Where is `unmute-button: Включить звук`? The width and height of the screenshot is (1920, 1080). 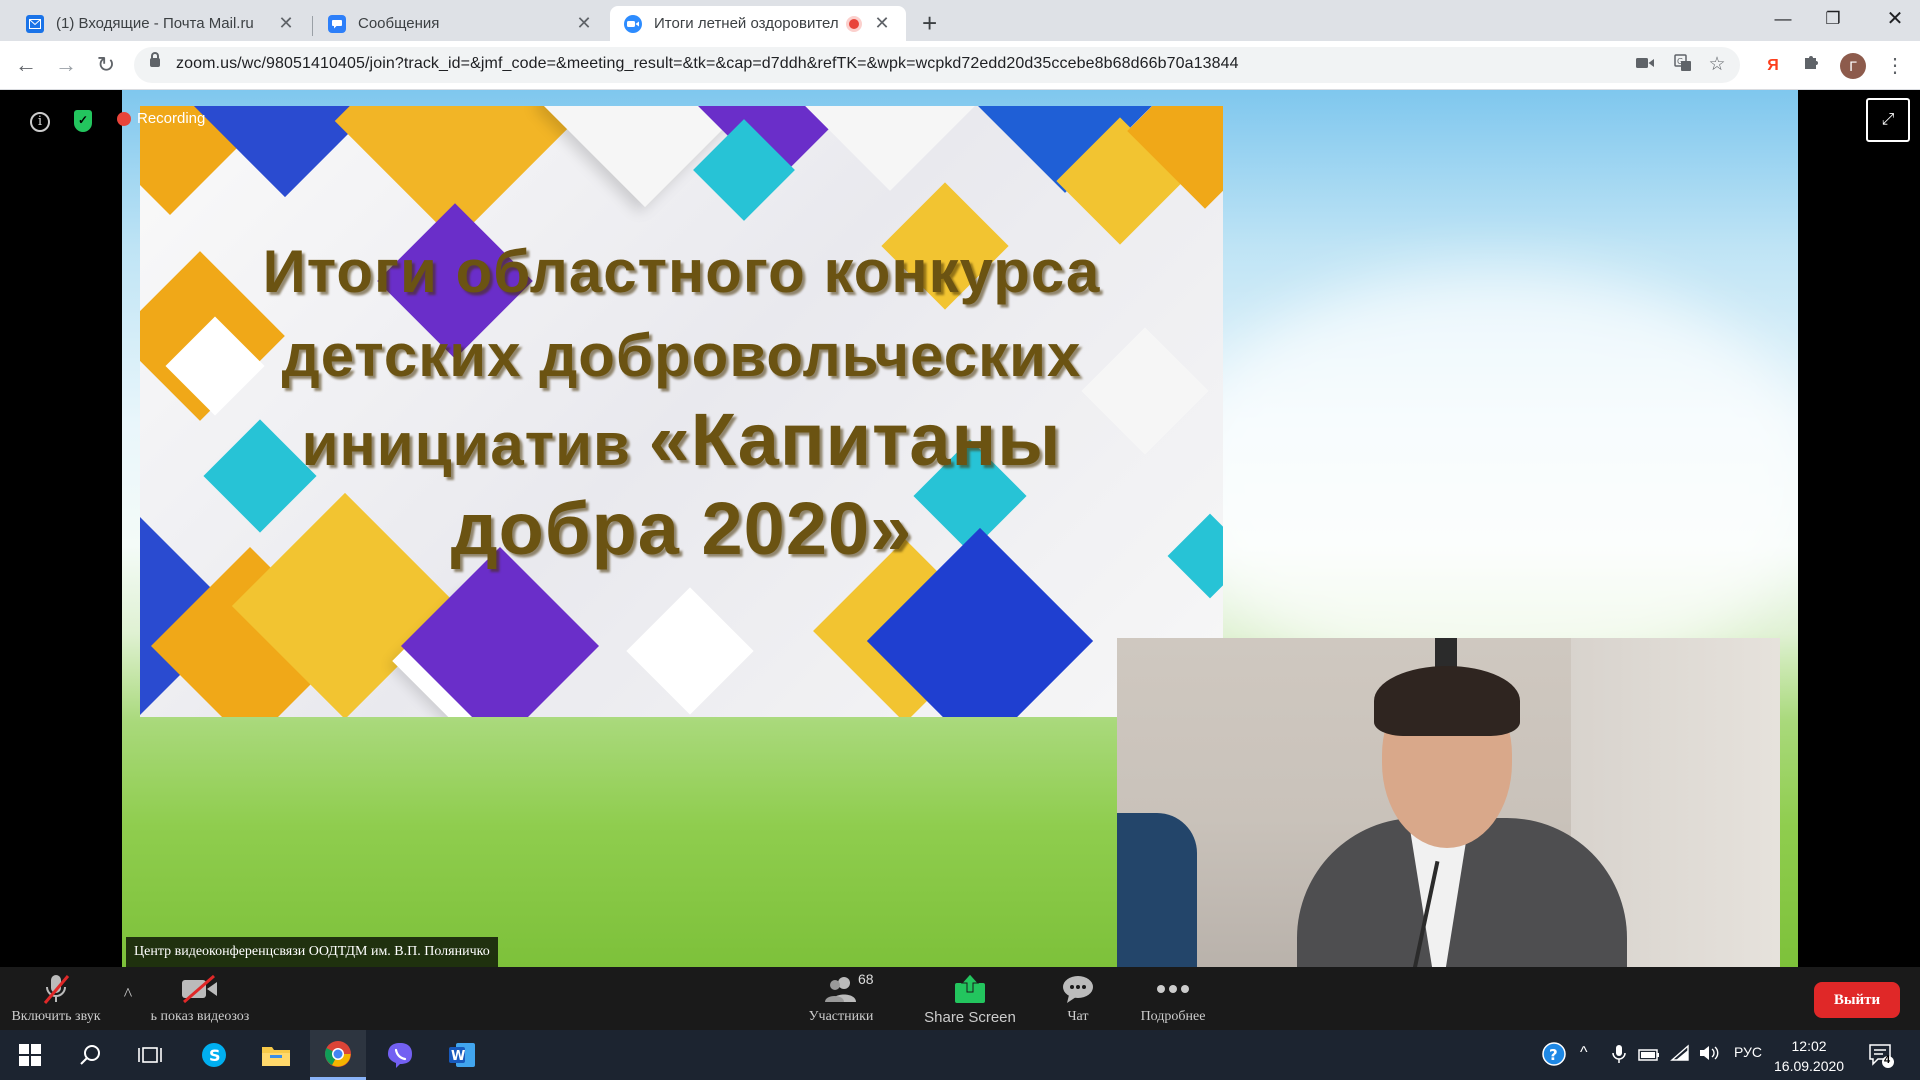
unmute-button: Включить звук is located at coordinates (56, 998).